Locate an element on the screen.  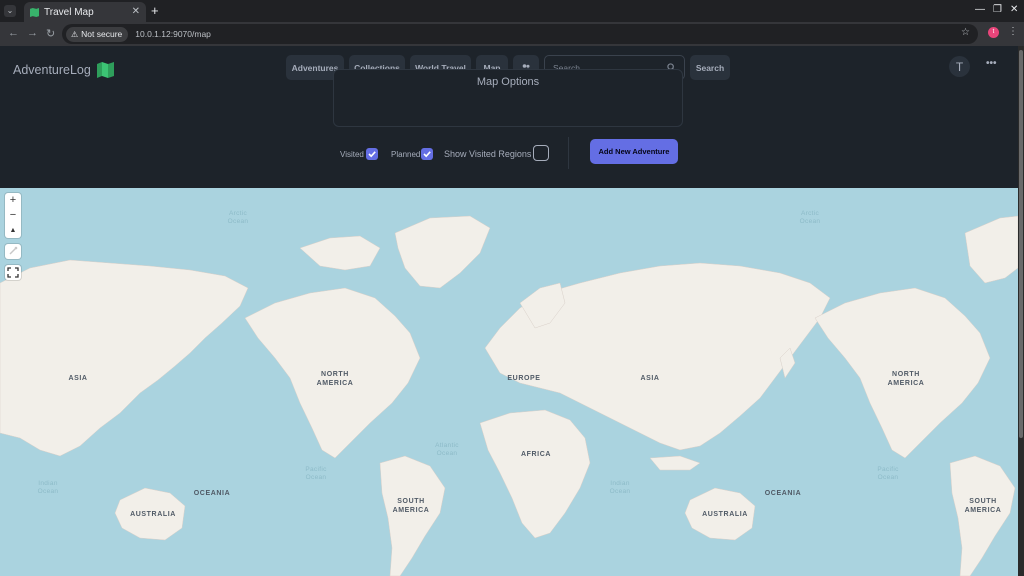
label-asia-right: ASIA is located at coordinates (650, 378).